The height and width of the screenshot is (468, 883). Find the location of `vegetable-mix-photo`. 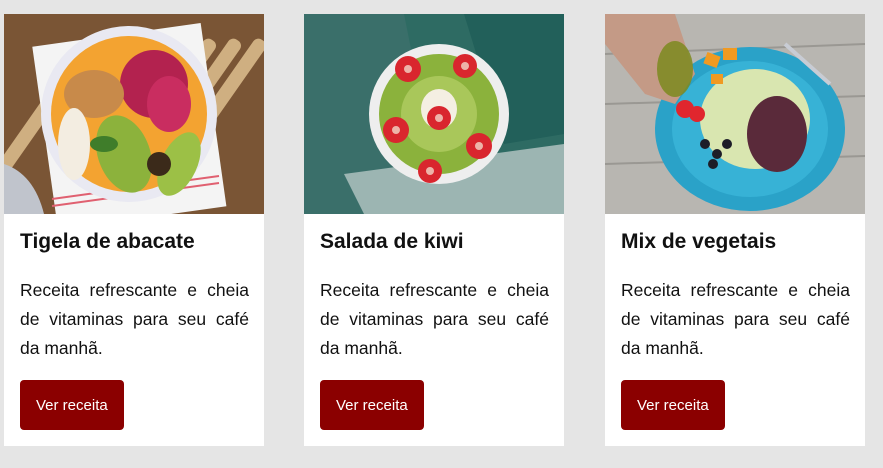

vegetable-mix-photo is located at coordinates (735, 114).